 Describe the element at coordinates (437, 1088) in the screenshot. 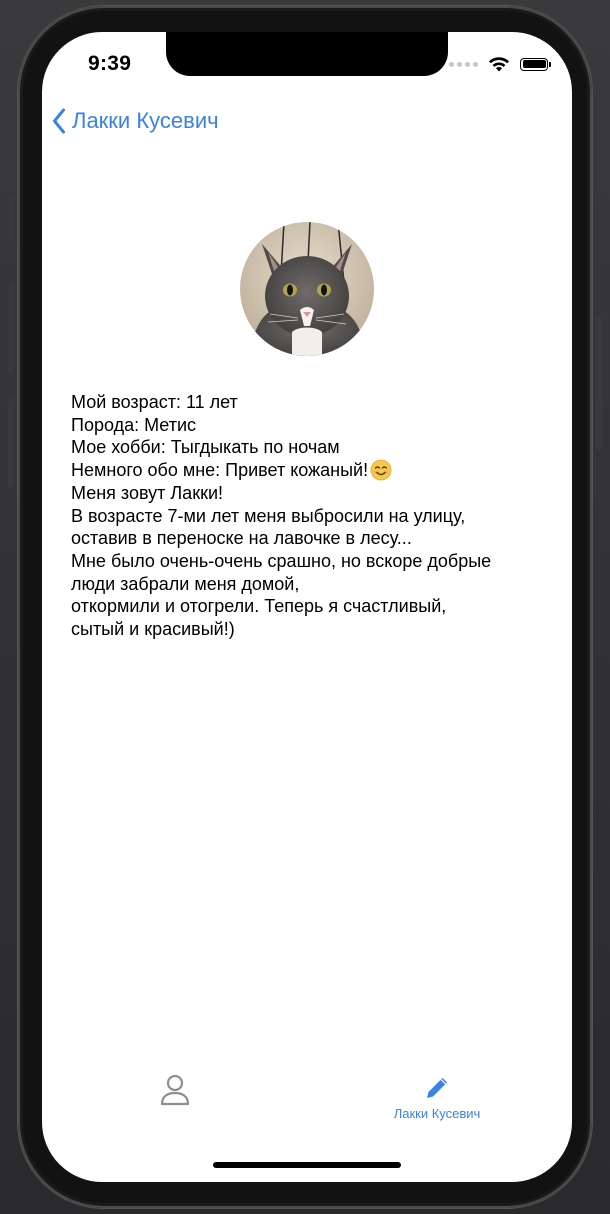

I see `pencil-icon` at that location.